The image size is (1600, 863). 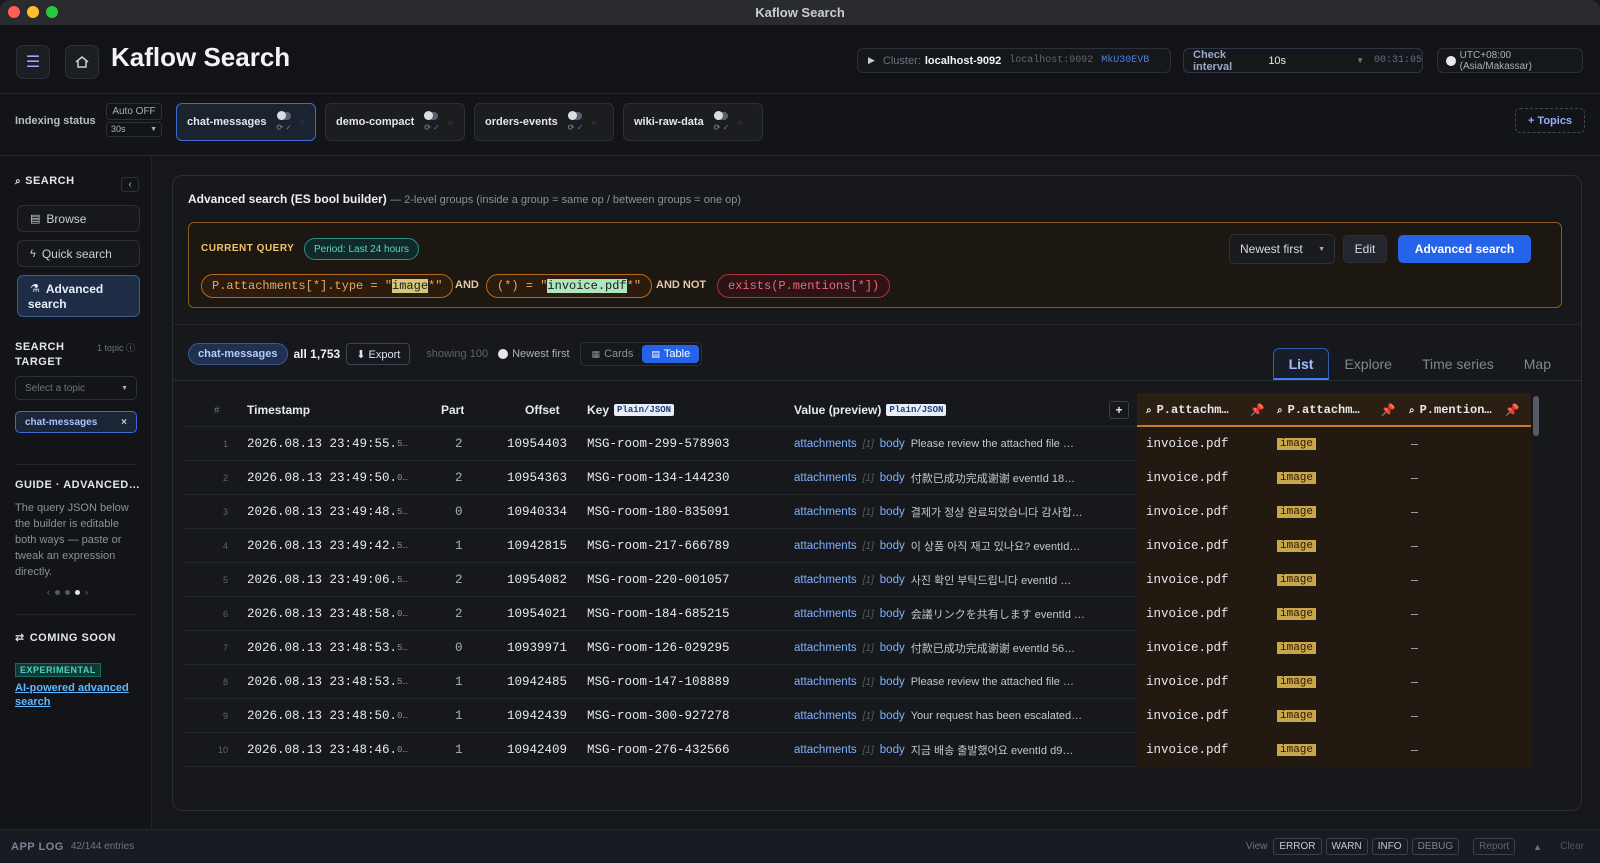 I want to click on table-view-button: ▤ Table, so click(x=671, y=354).